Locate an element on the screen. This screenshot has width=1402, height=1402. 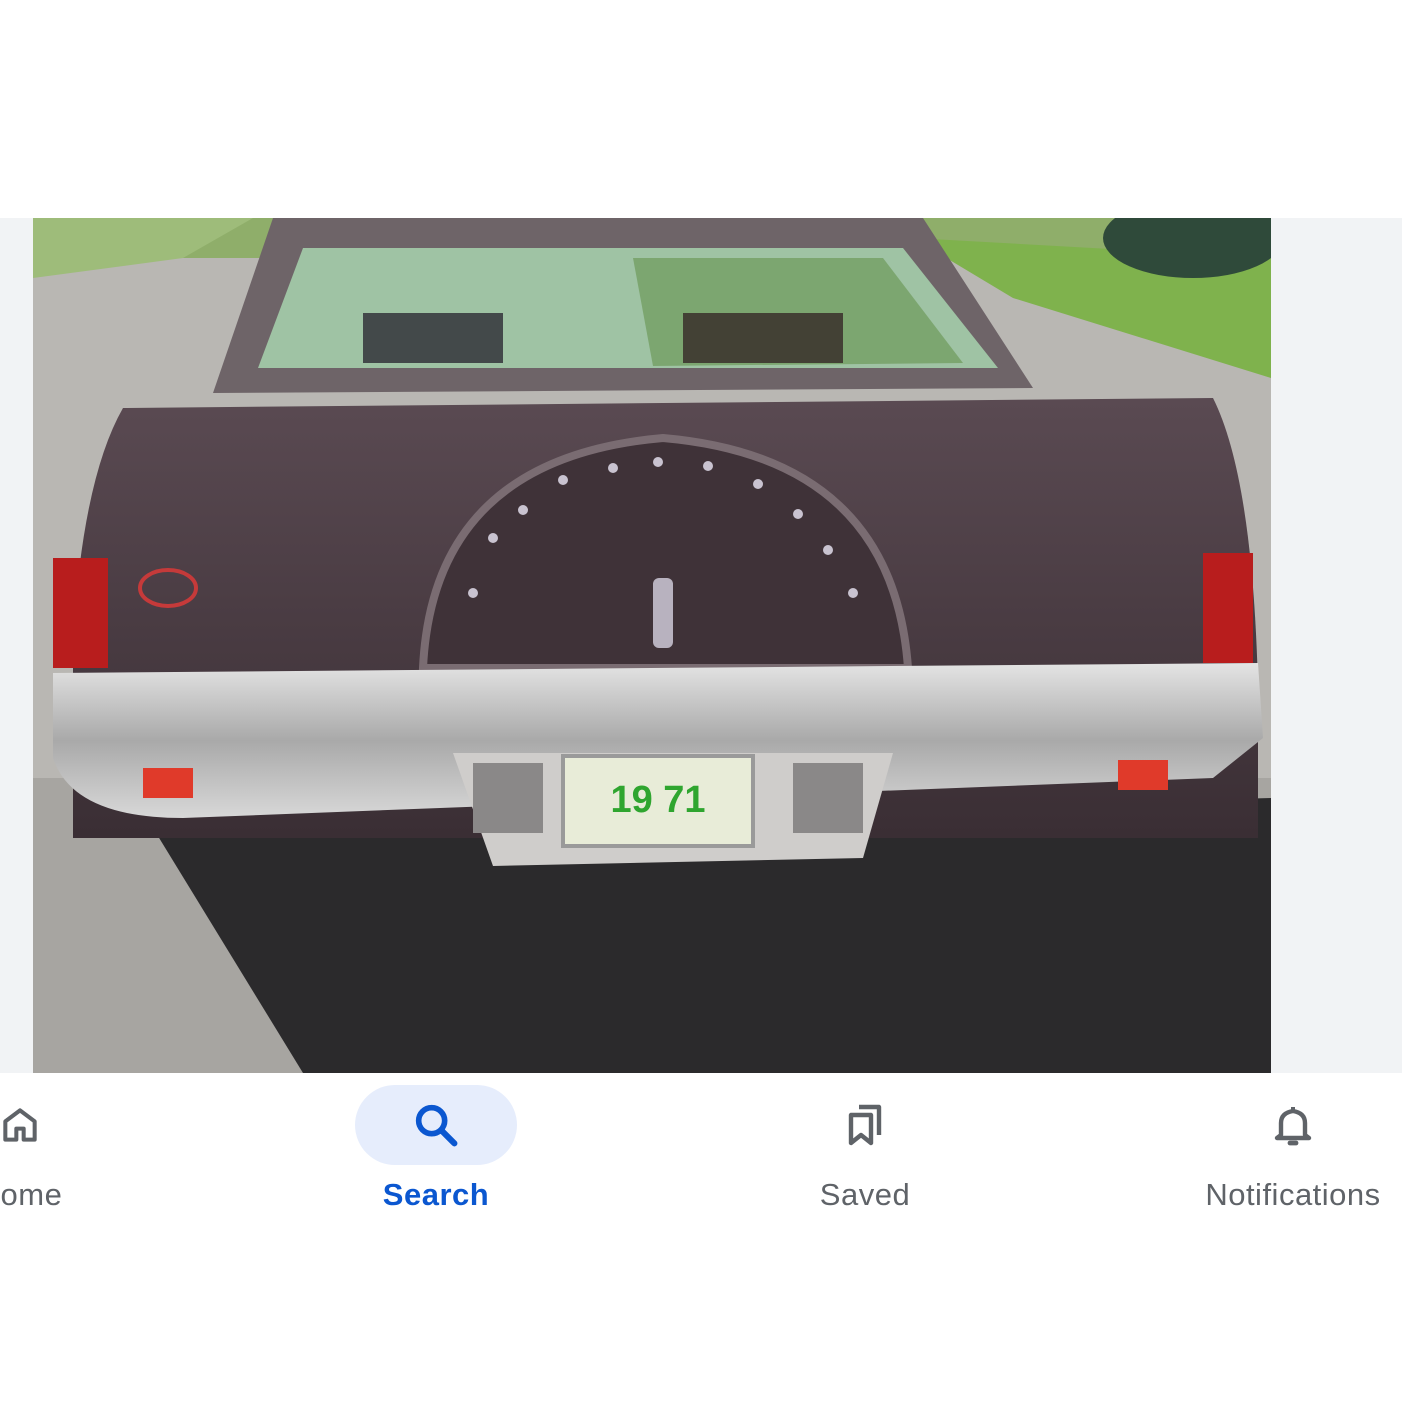
nav-notifications: Notifications is located at coordinates (1287, 1155).